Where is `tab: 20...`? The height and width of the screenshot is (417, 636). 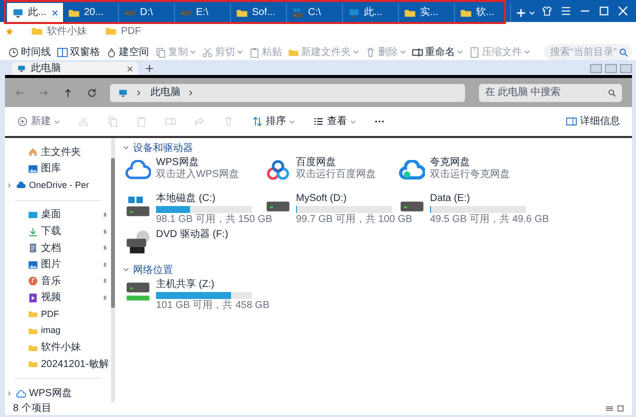 tab: 20... is located at coordinates (91, 12).